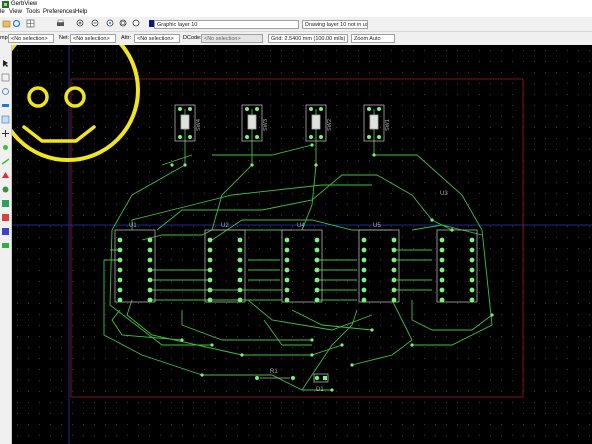 The height and width of the screenshot is (444, 592). What do you see at coordinates (59, 134) in the screenshot?
I see `smiley-mouth` at bounding box center [59, 134].